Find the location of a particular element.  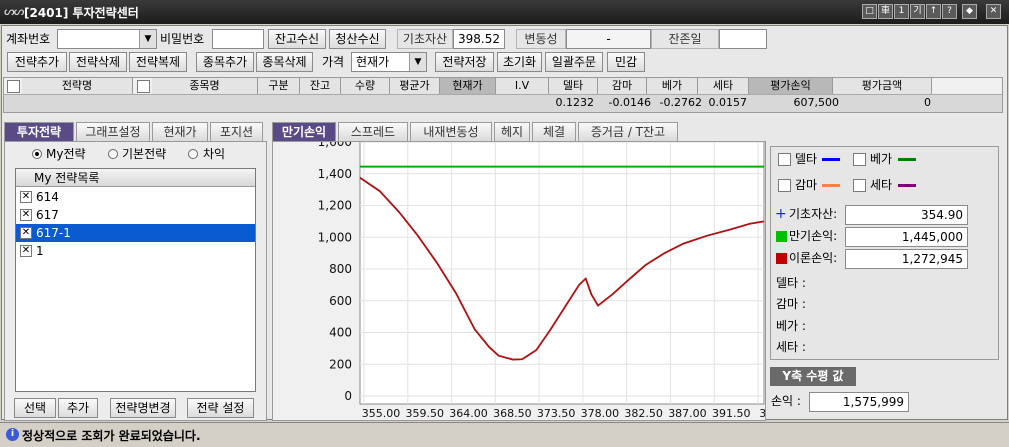

delete-strategy-button: 전략삭제 is located at coordinates (98, 62).